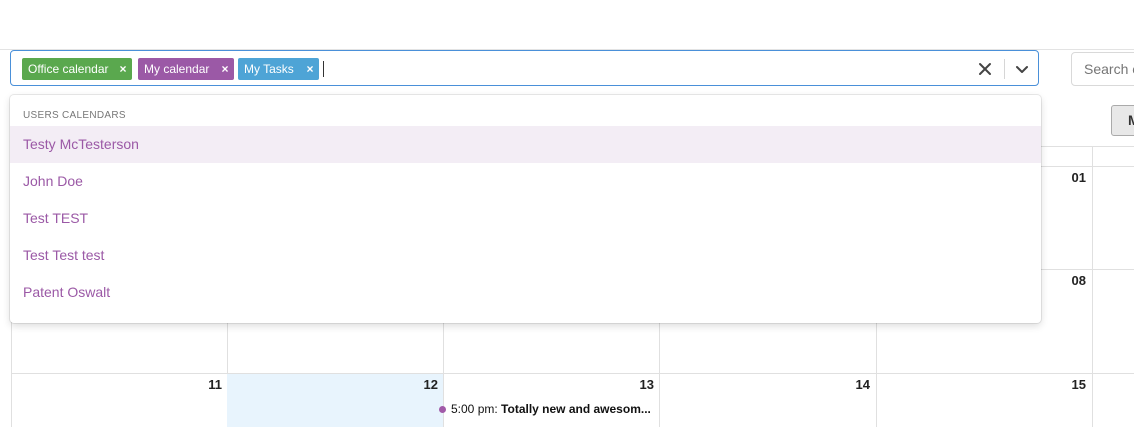 The width and height of the screenshot is (1134, 427). Describe the element at coordinates (985, 69) in the screenshot. I see `close-icon` at that location.